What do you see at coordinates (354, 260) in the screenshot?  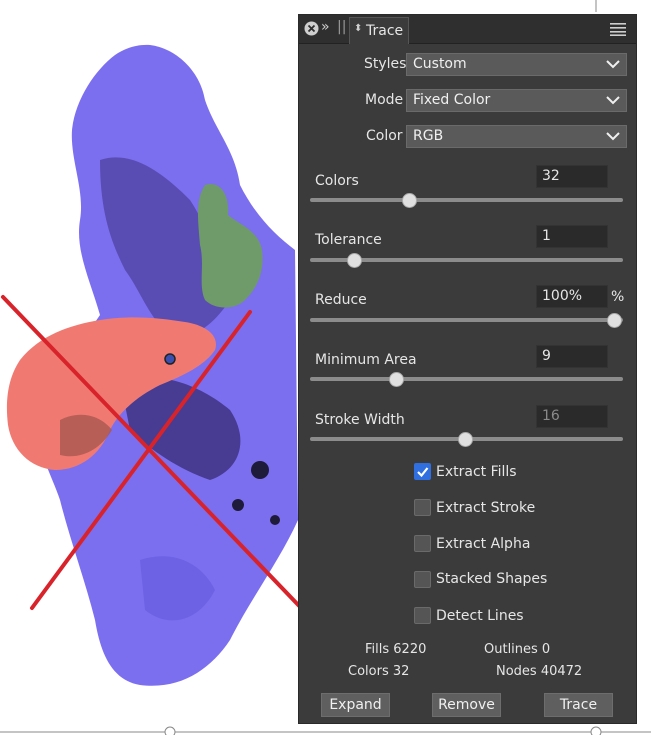 I see `tolerance-slider-knob` at bounding box center [354, 260].